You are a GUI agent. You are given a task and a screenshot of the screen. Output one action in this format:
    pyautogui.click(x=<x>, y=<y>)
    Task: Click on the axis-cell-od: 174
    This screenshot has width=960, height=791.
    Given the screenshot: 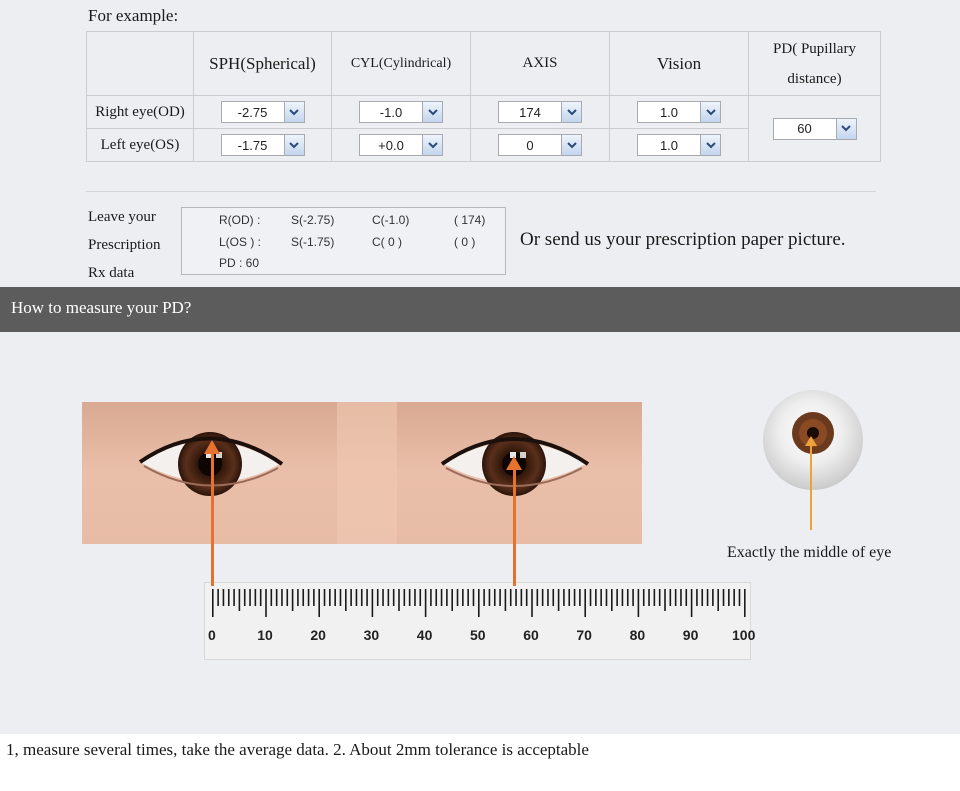 What is the action you would take?
    pyautogui.click(x=540, y=112)
    